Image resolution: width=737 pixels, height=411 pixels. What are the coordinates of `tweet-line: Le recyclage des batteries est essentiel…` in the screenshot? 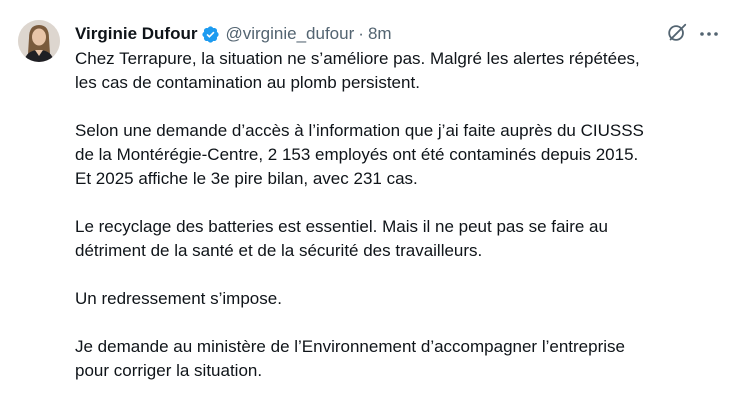 It's located at (341, 226).